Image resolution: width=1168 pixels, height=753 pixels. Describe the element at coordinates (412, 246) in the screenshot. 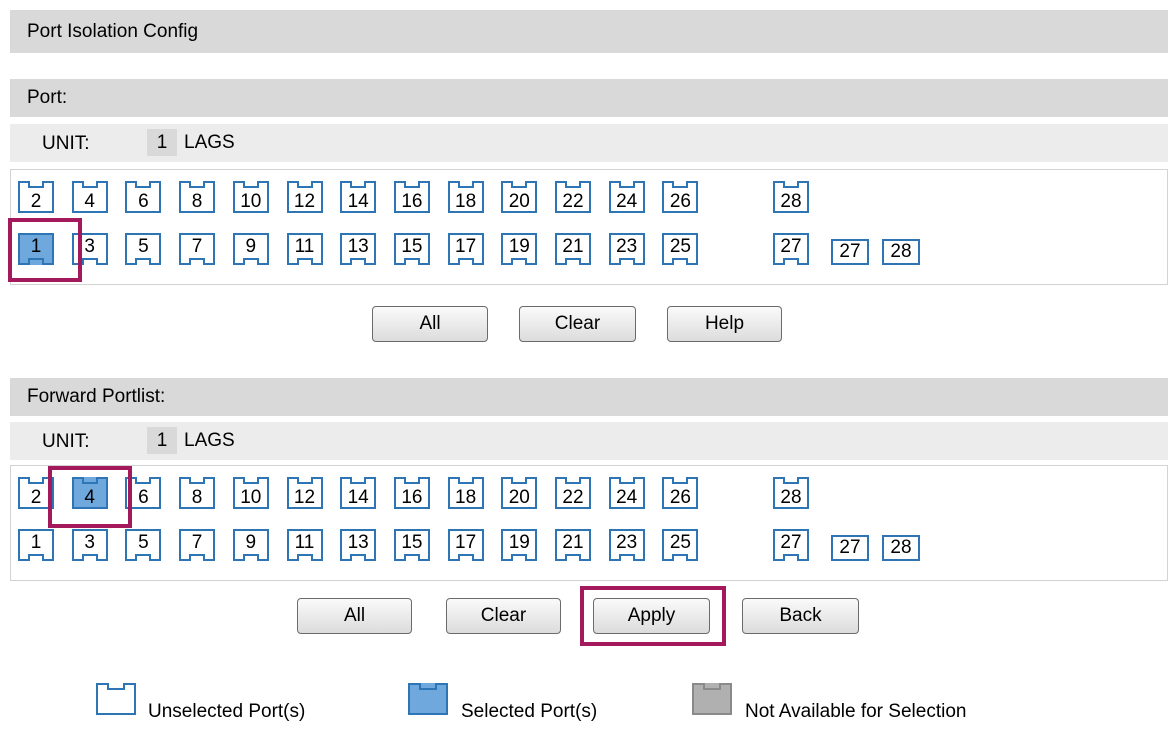

I see `port-number: 15` at that location.